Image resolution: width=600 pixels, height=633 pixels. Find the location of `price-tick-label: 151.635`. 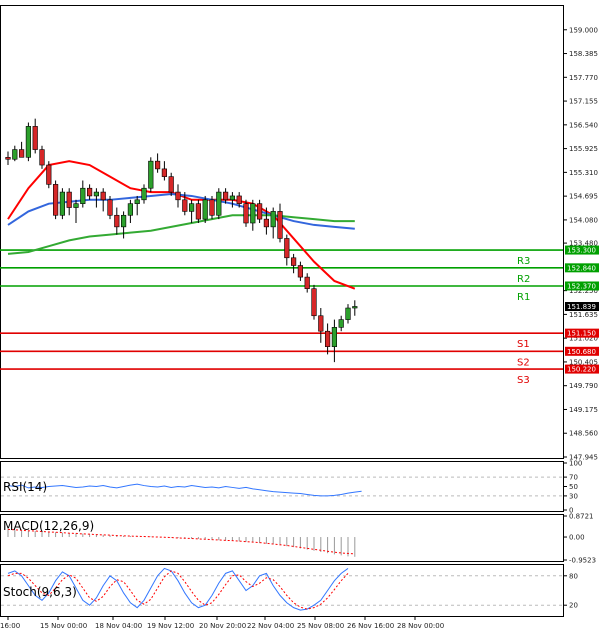

price-tick-label: 151.635 is located at coordinates (583, 315).